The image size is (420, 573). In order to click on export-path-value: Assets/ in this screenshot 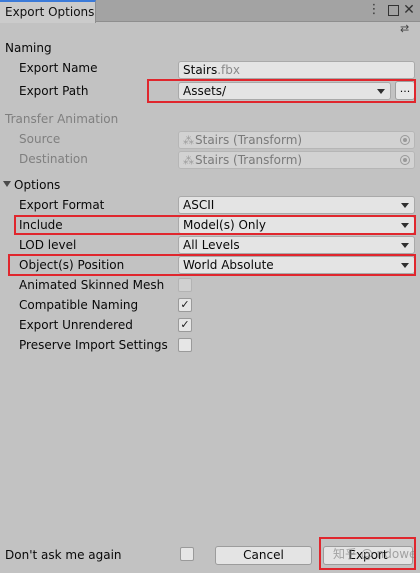, I will do `click(205, 91)`.